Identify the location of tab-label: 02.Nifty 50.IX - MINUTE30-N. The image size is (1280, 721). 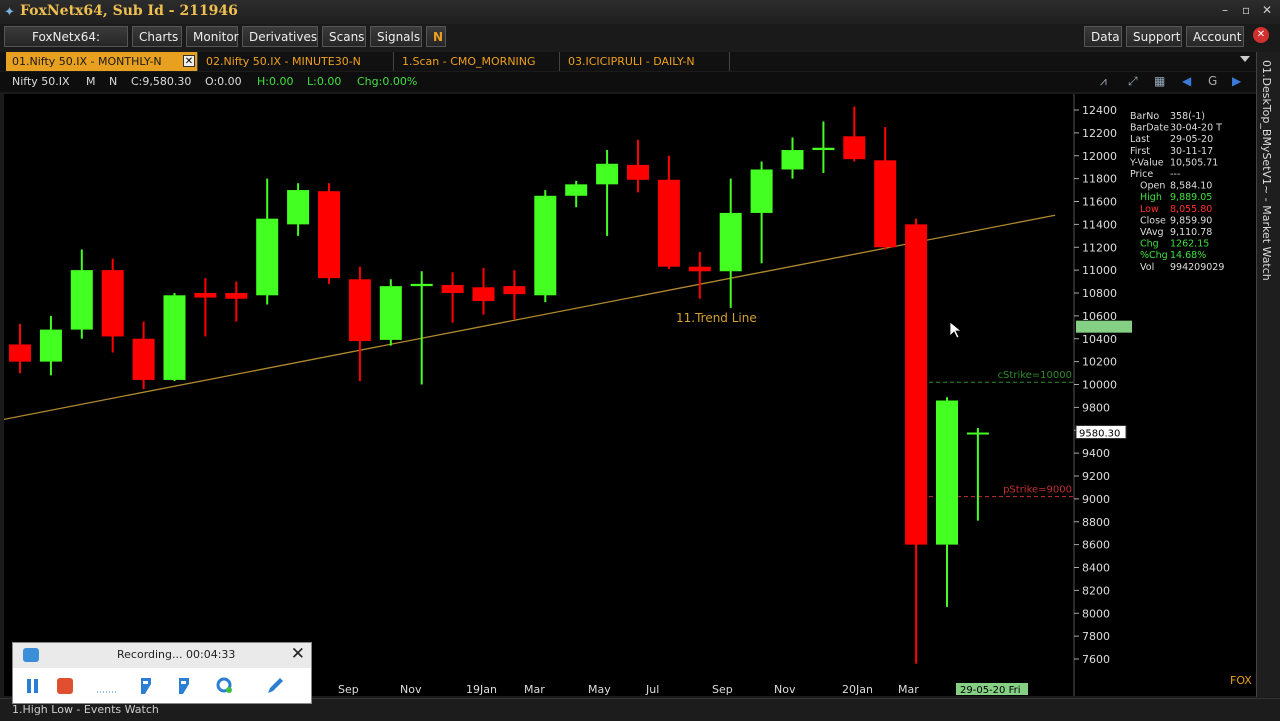
(283, 61).